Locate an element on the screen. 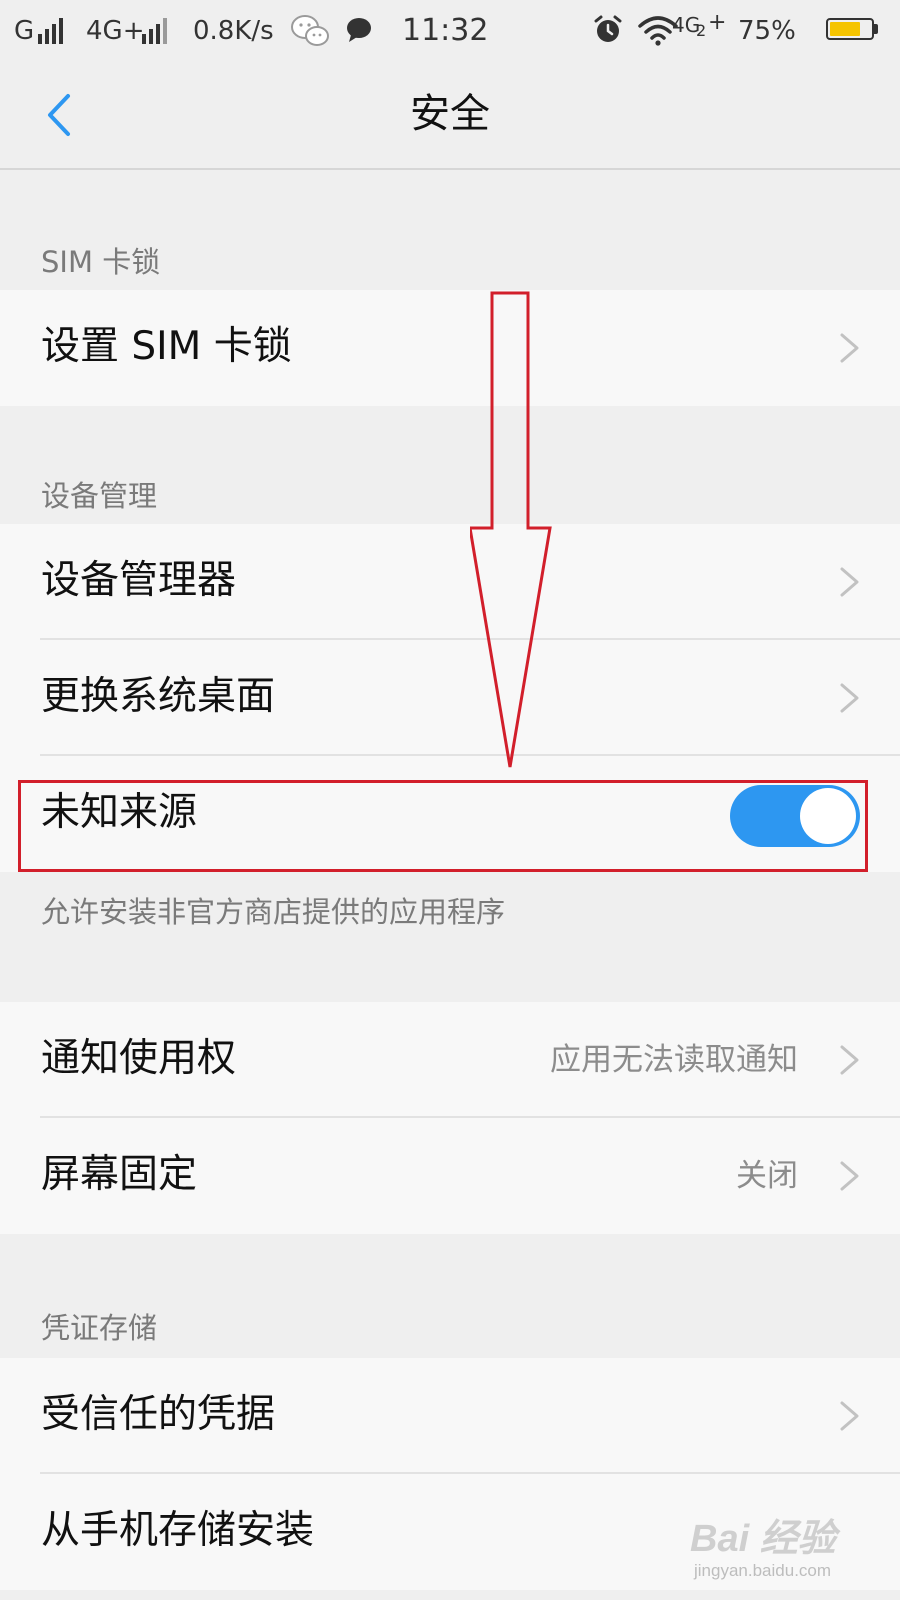 This screenshot has height=1600, width=900. row-label: 从手机存储安装 is located at coordinates (178, 1530).